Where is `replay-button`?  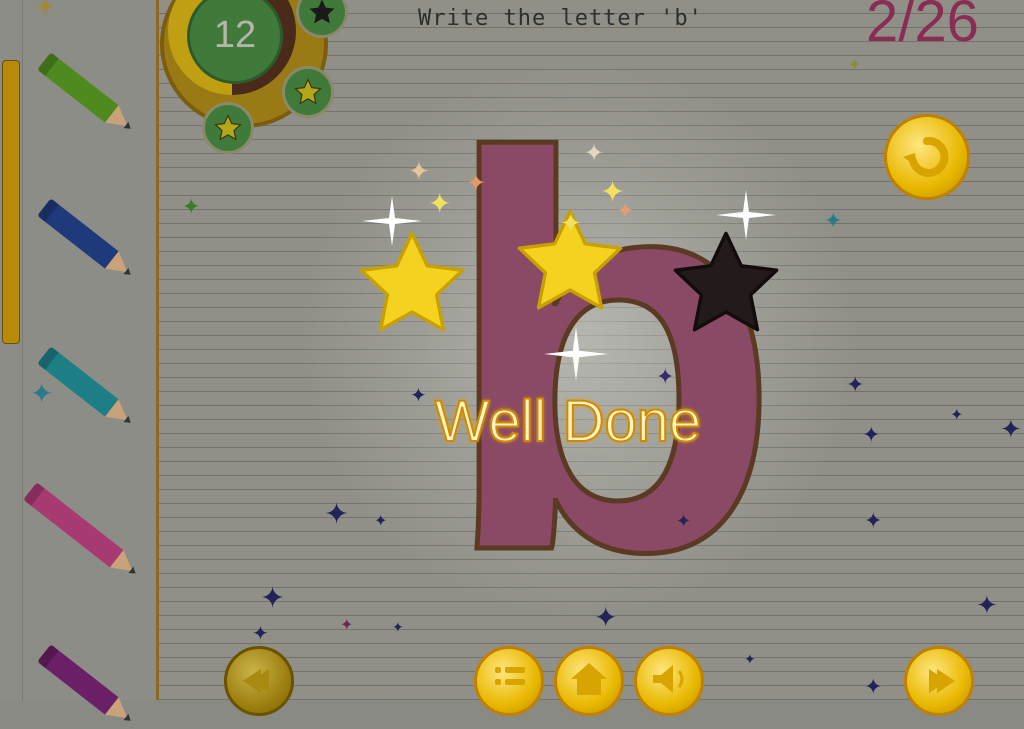
replay-button is located at coordinates (927, 157).